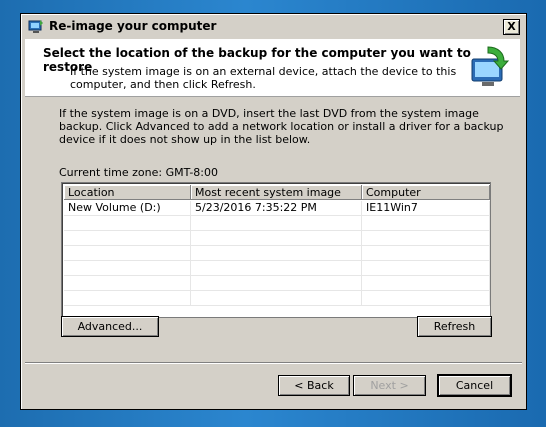 The height and width of the screenshot is (427, 546). Describe the element at coordinates (273, 27) in the screenshot. I see `title-bar: Re-image your computer X` at that location.